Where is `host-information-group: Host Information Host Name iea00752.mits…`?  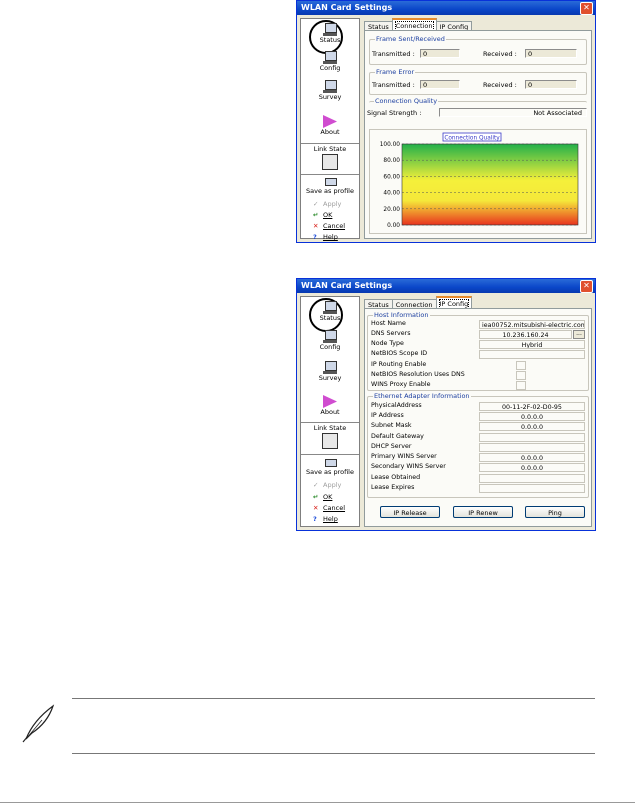 host-information-group: Host Information Host Name iea00752.mits… is located at coordinates (478, 351).